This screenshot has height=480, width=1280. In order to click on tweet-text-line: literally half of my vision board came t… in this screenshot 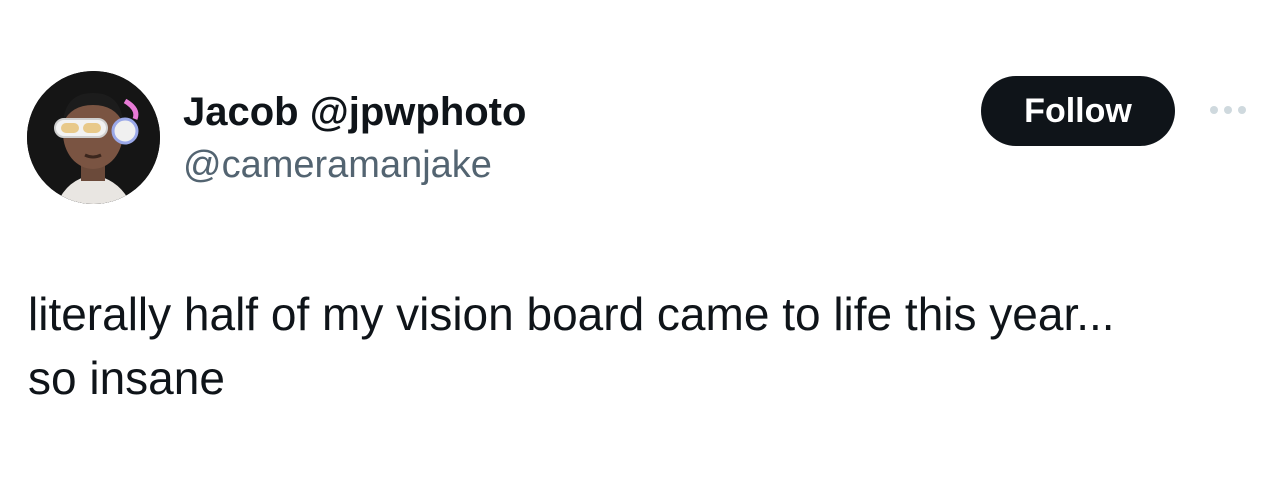, I will do `click(571, 314)`.